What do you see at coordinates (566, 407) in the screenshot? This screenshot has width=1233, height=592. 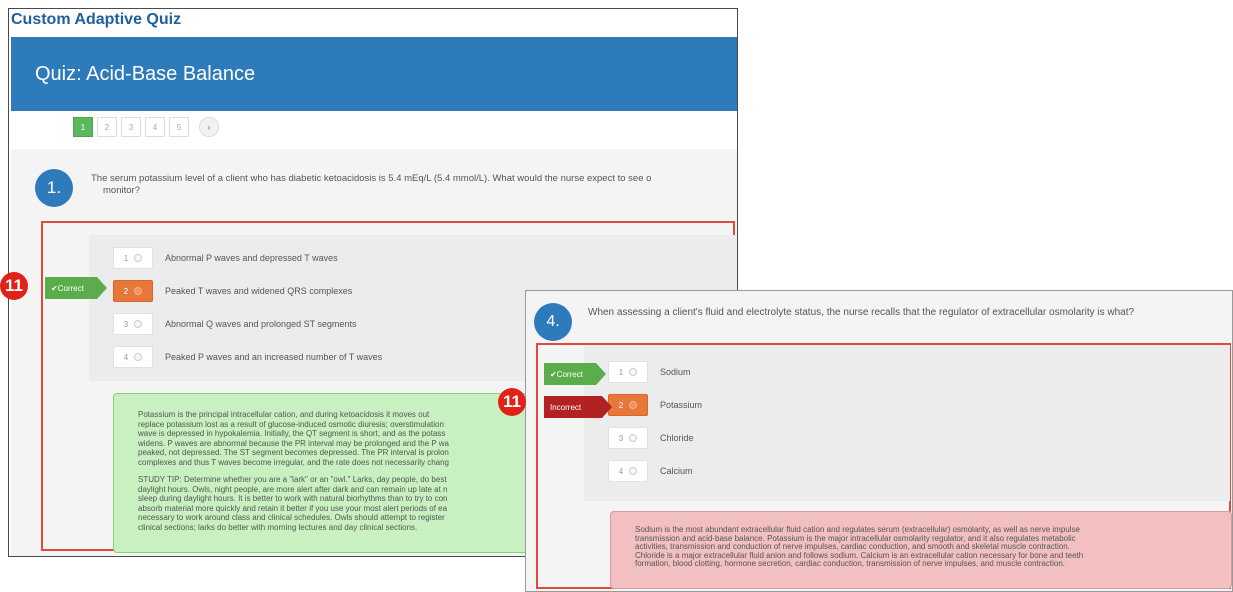 I see `incorrect-tag-label: Incorrect` at bounding box center [566, 407].